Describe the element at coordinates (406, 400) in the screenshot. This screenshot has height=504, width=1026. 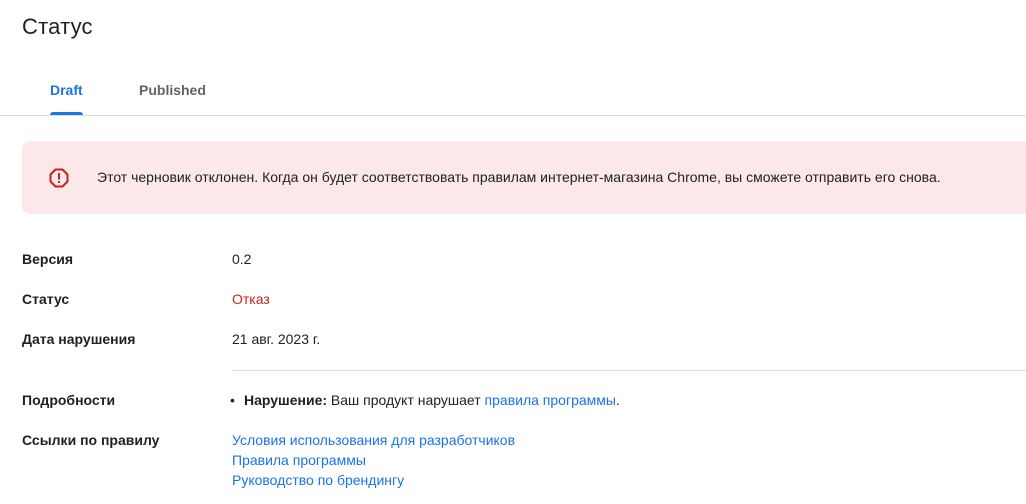
I see `violation-text: Ваш продукт нарушает` at that location.